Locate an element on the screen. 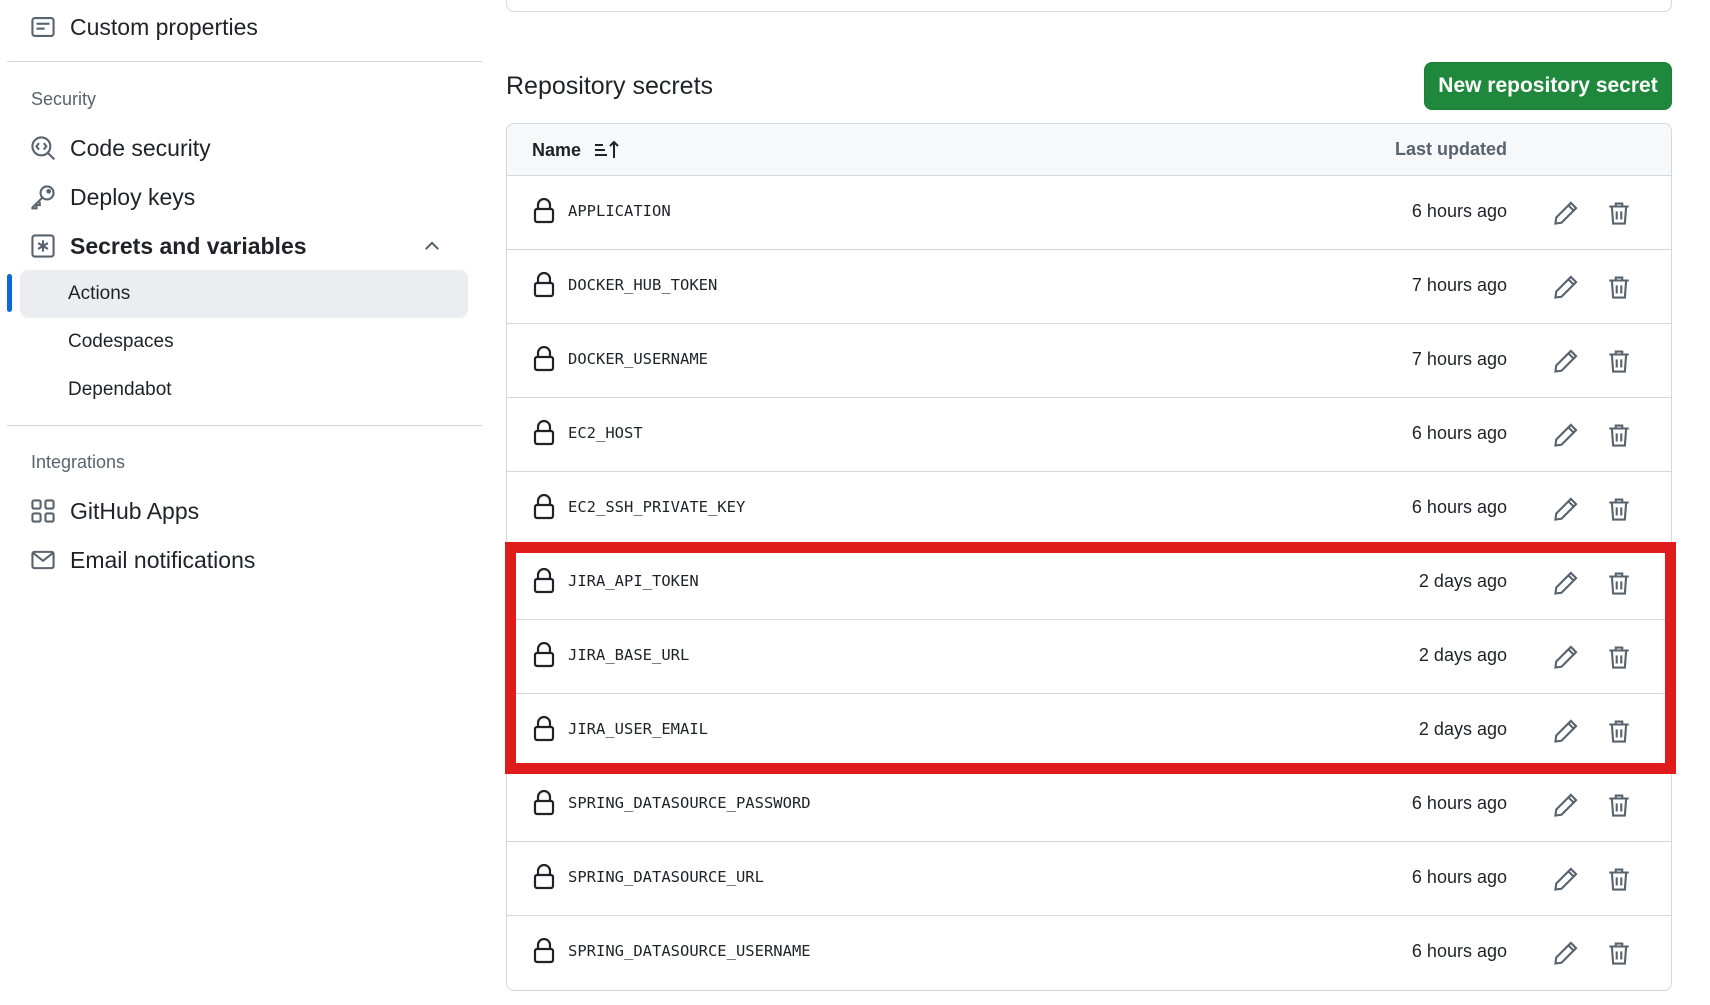  sidebar-item-secrets-and-variables: Secrets and variables is located at coordinates (244, 246).